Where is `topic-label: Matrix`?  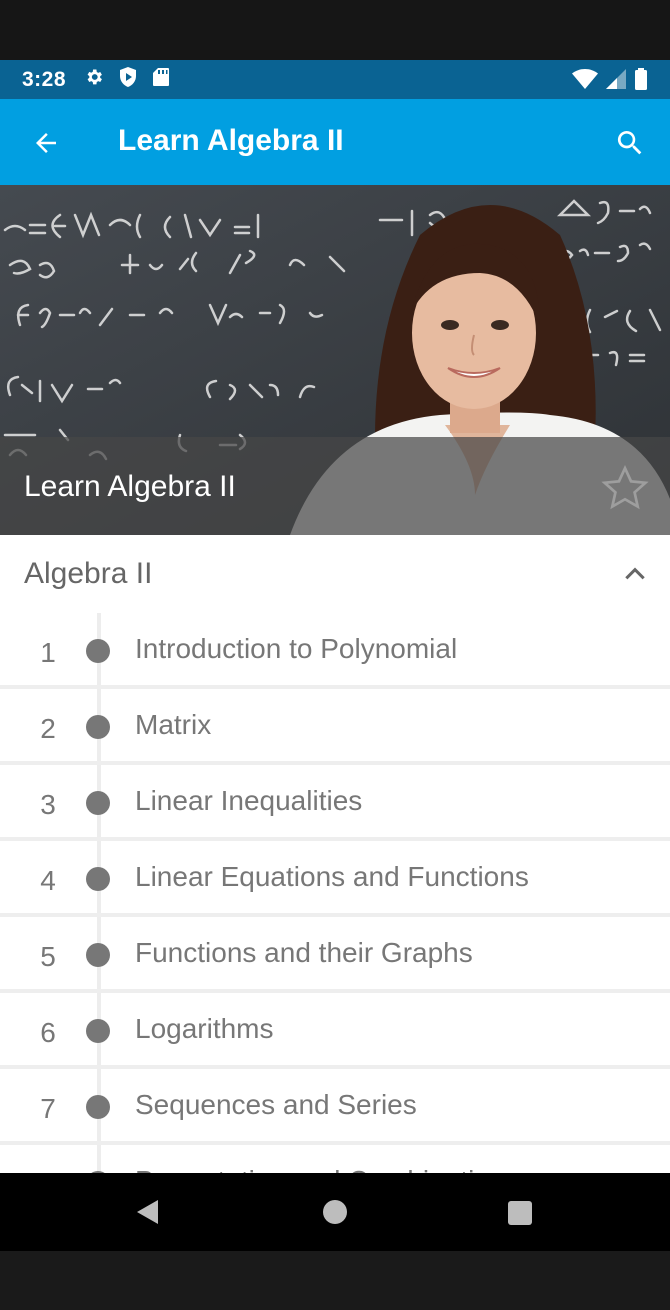
topic-label: Matrix is located at coordinates (173, 724).